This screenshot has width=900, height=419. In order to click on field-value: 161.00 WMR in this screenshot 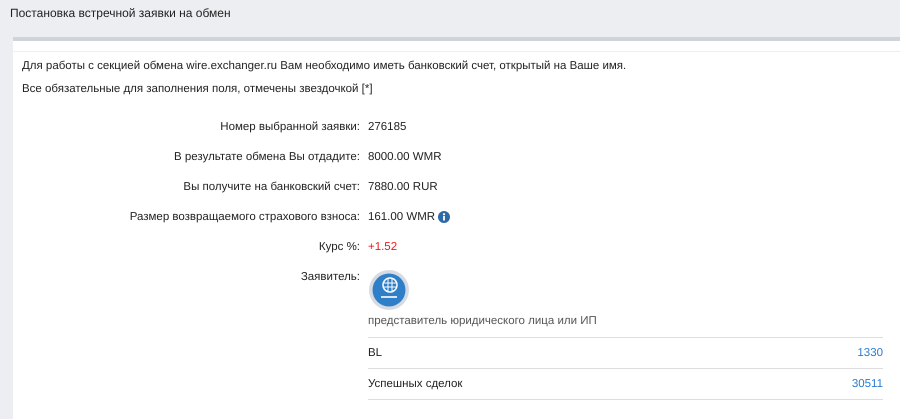, I will do `click(402, 217)`.